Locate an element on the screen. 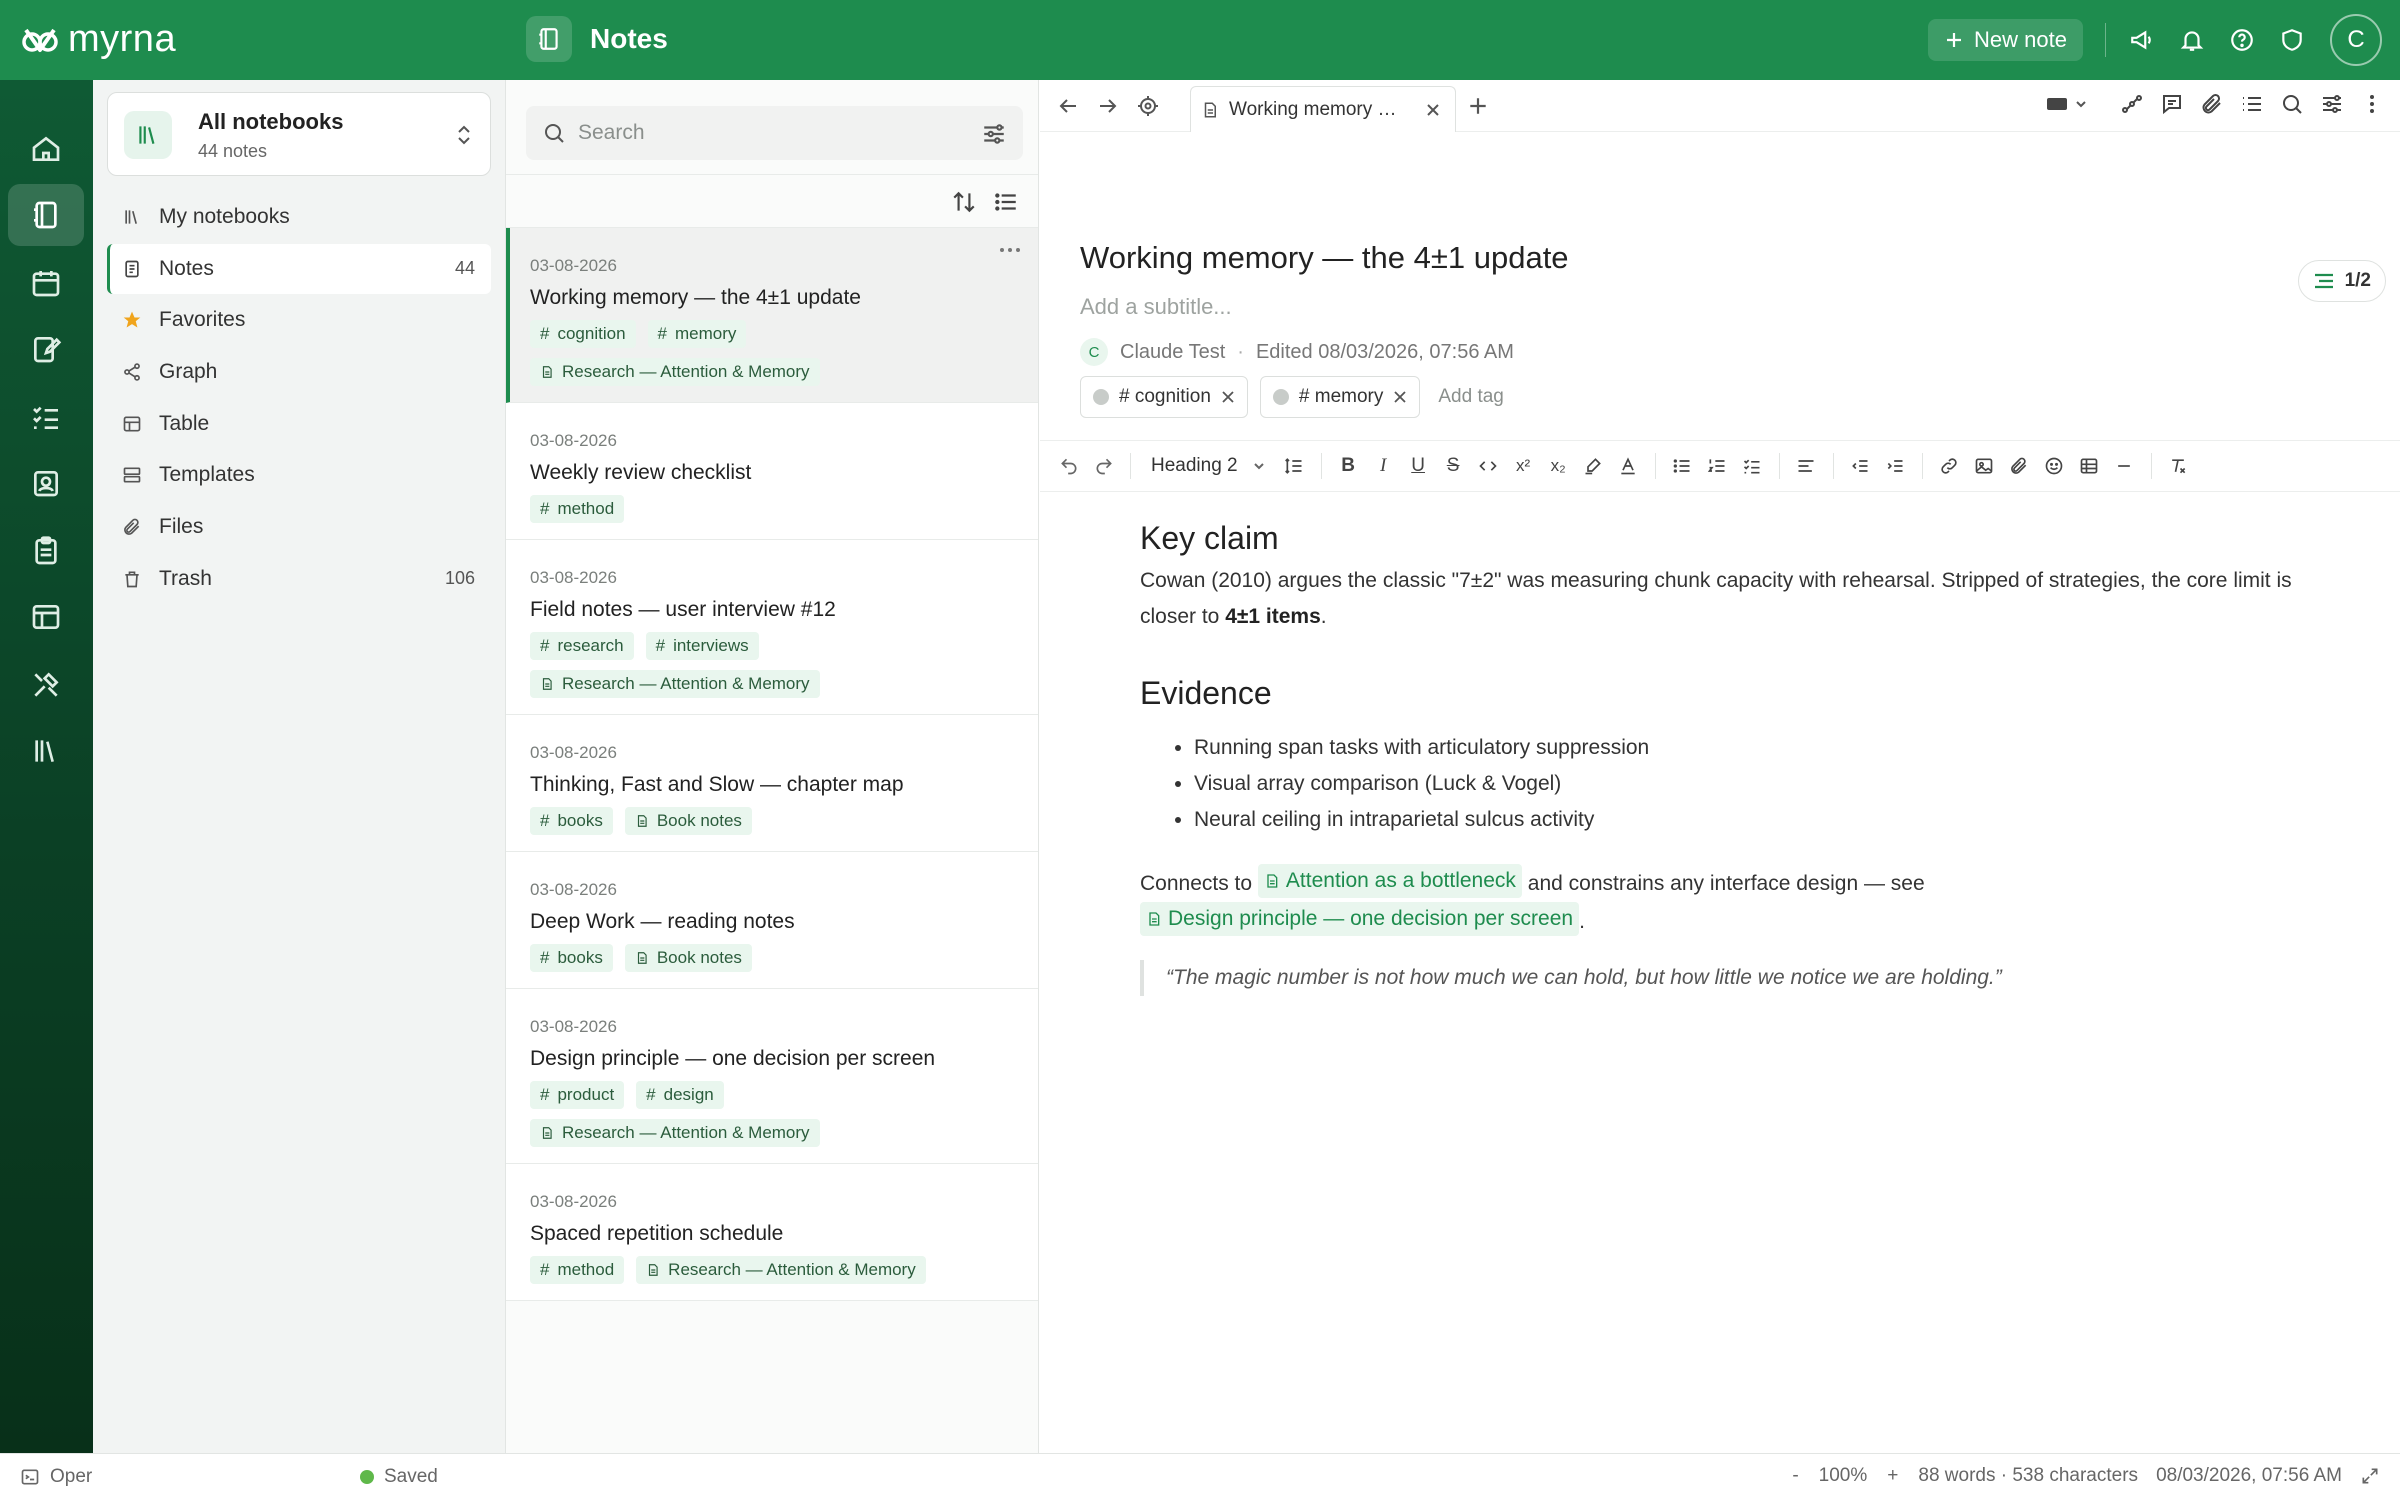 The height and width of the screenshot is (1500, 2400). subscript-icon: x₂ is located at coordinates (1558, 466).